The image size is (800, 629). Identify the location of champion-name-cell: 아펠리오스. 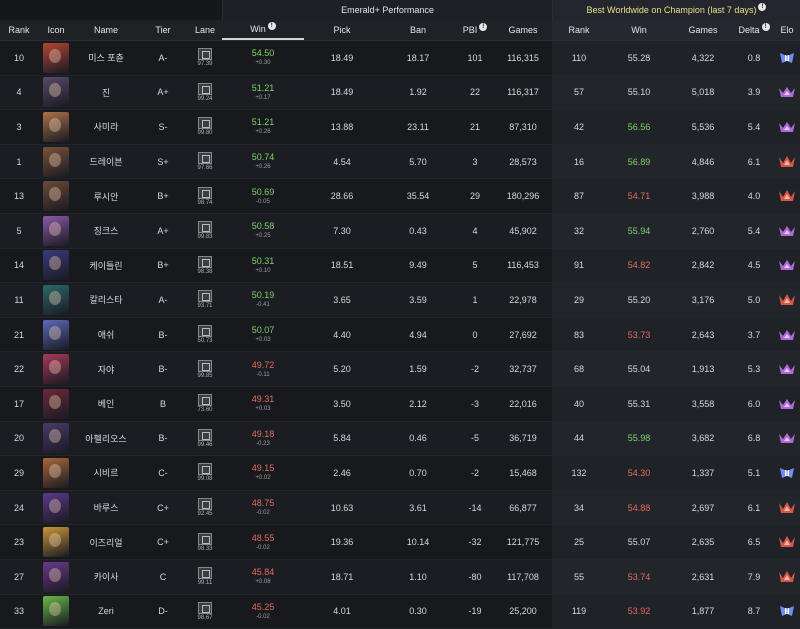
(106, 439).